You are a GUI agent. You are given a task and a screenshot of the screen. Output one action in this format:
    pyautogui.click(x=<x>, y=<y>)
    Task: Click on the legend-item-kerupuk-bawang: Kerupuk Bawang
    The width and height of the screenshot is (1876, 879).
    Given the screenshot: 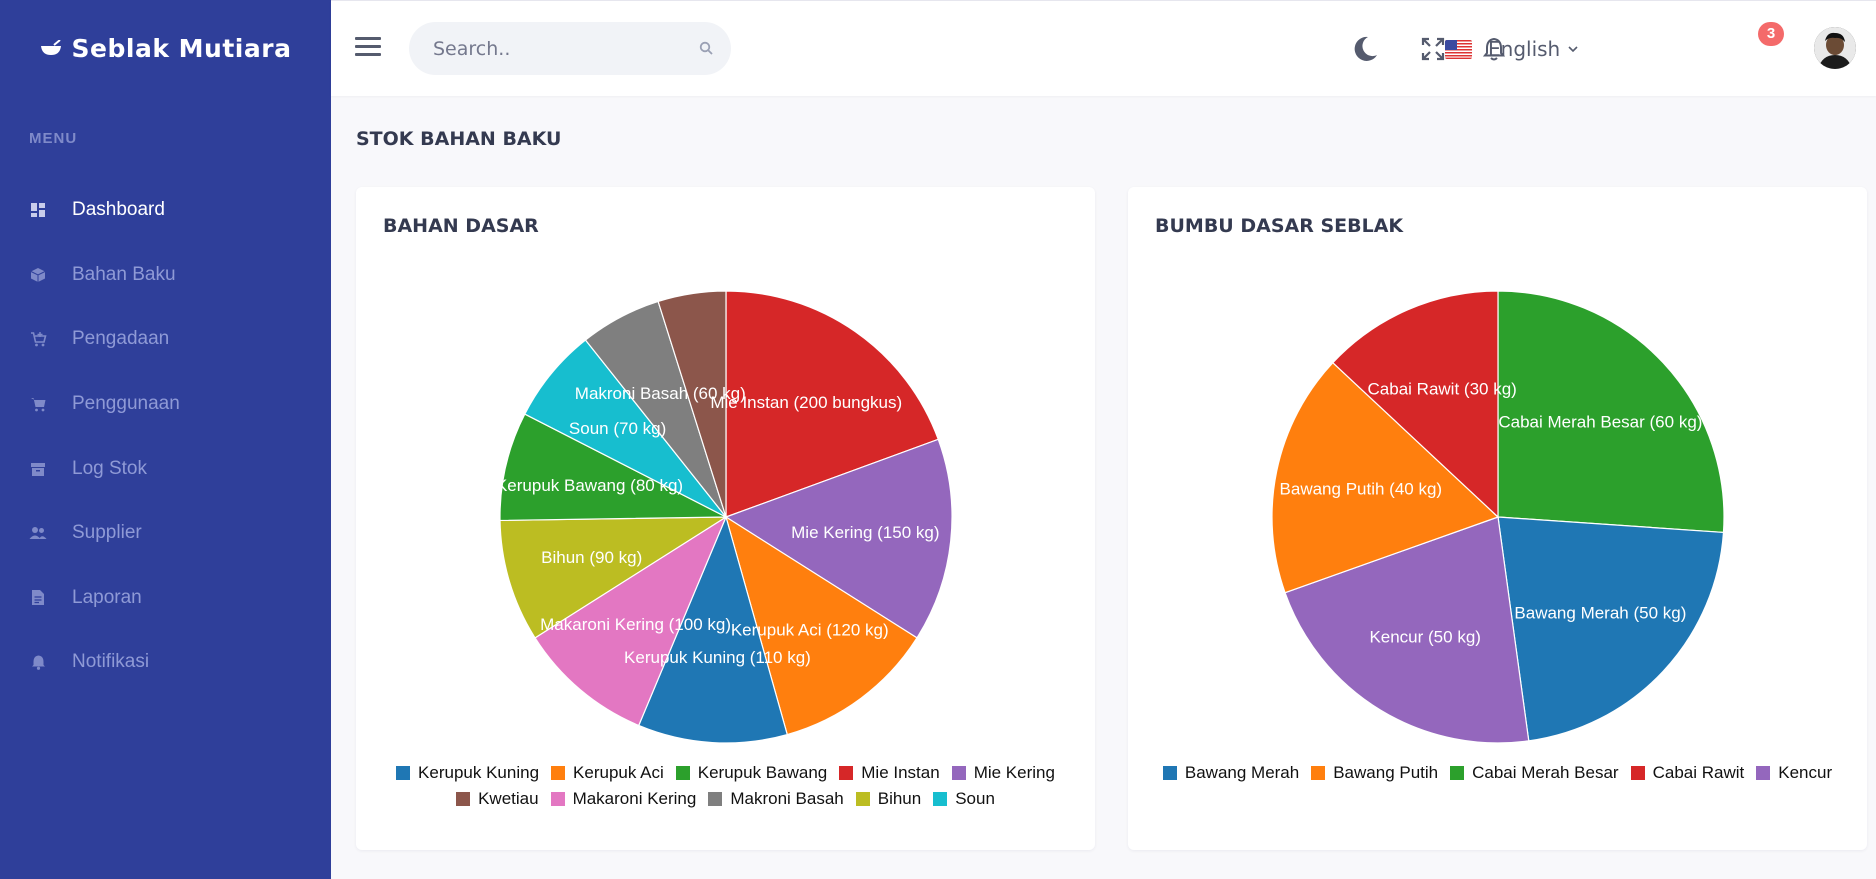 What is the action you would take?
    pyautogui.click(x=751, y=773)
    